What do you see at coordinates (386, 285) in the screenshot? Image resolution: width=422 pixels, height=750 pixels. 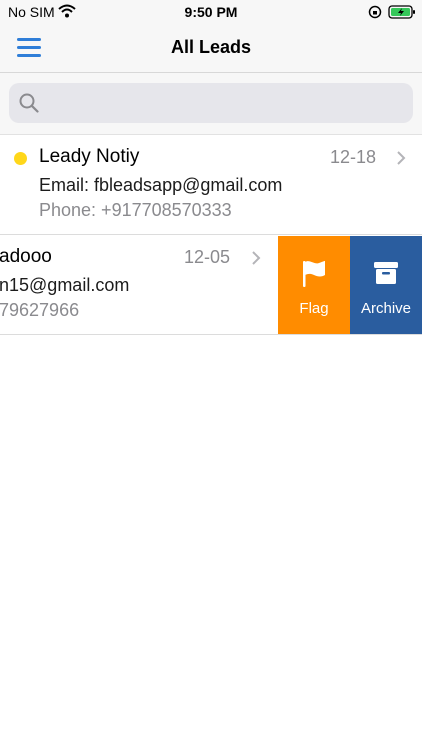 I see `archive-button: Archive` at bounding box center [386, 285].